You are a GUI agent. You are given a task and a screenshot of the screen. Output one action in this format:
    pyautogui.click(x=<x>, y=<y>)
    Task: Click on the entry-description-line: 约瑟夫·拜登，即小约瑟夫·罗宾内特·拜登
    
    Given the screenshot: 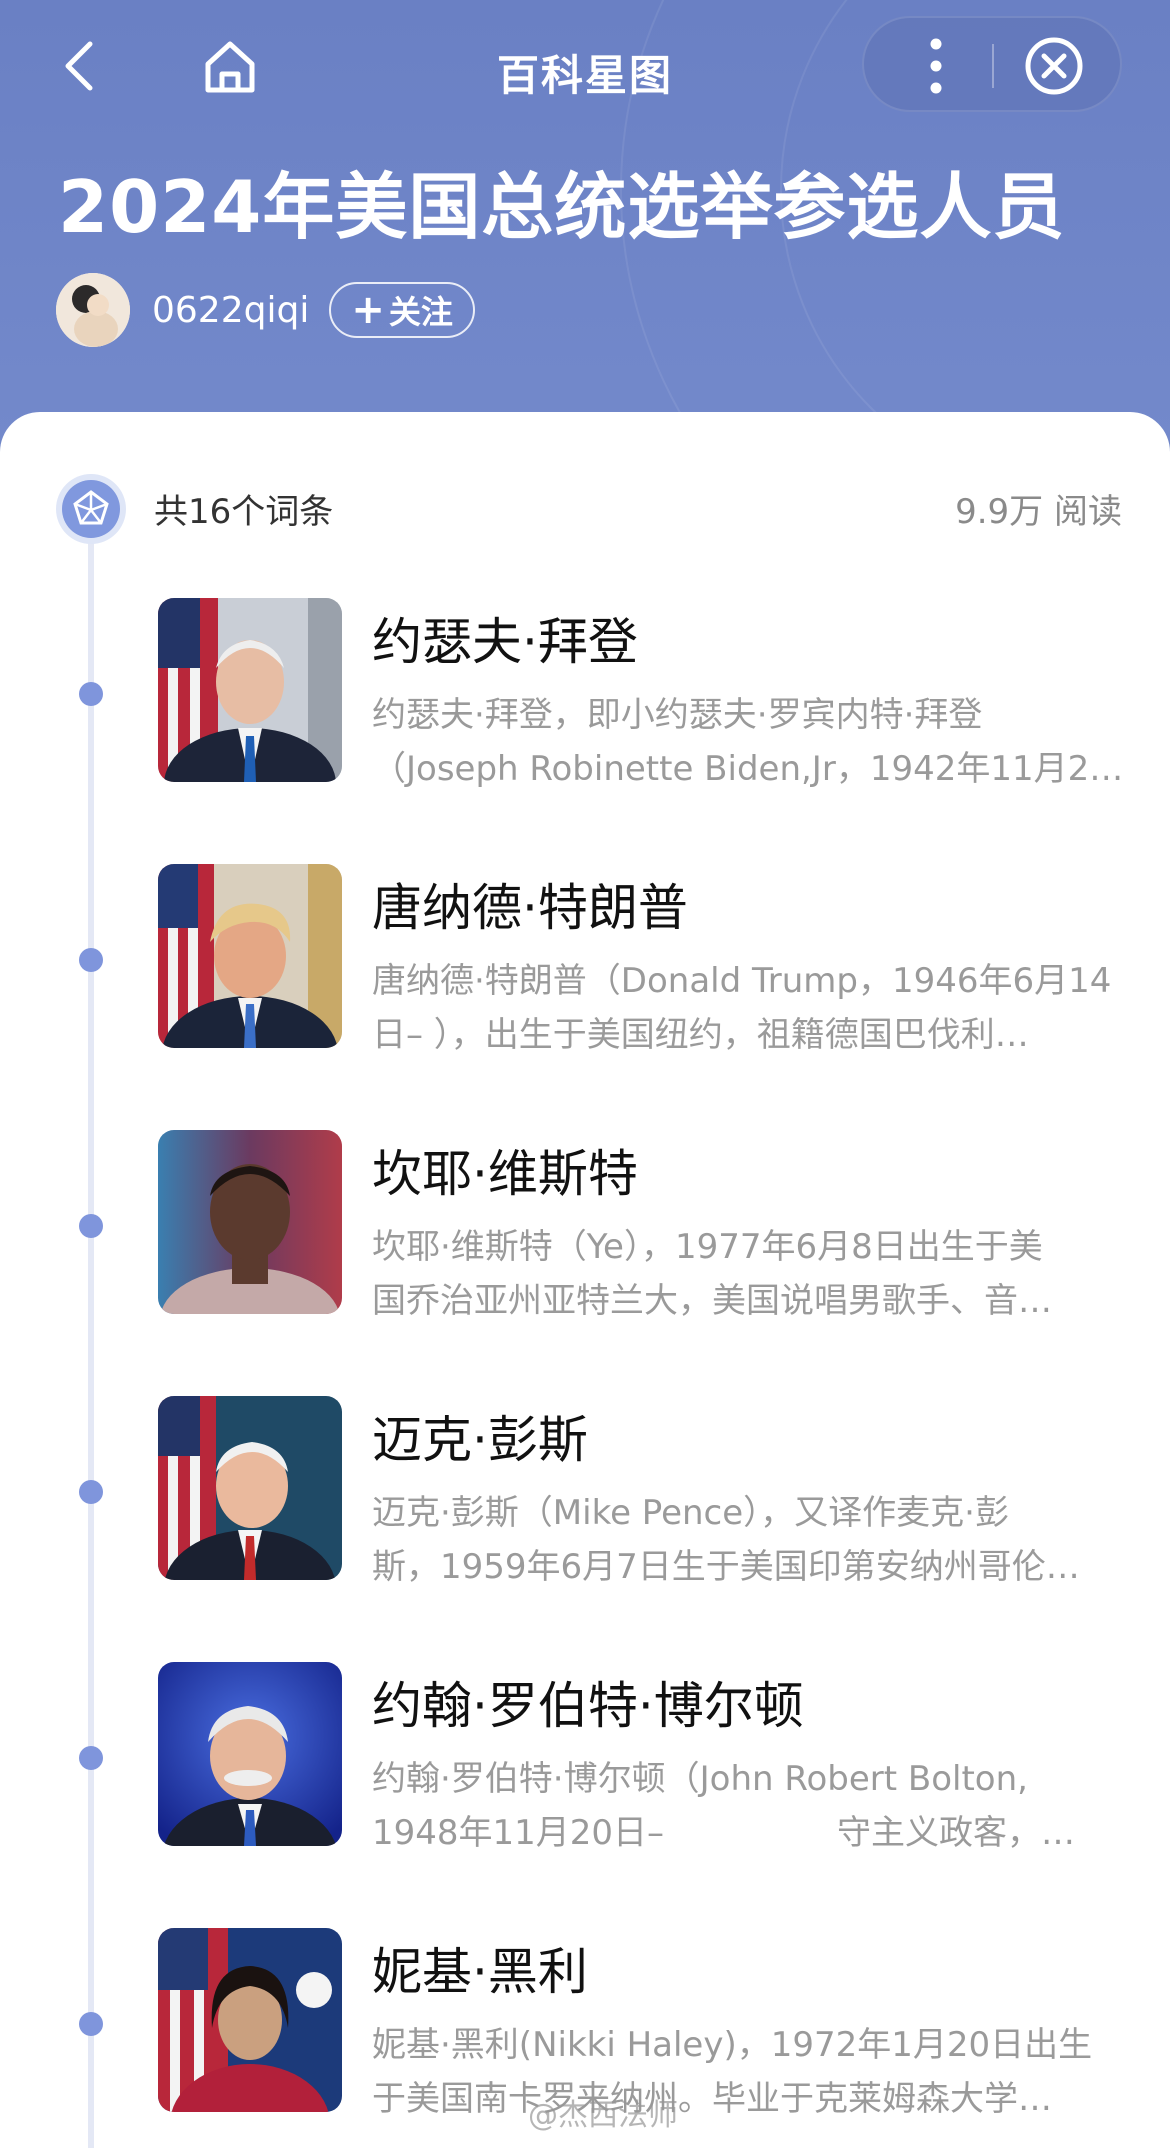 What is the action you would take?
    pyautogui.click(x=677, y=715)
    